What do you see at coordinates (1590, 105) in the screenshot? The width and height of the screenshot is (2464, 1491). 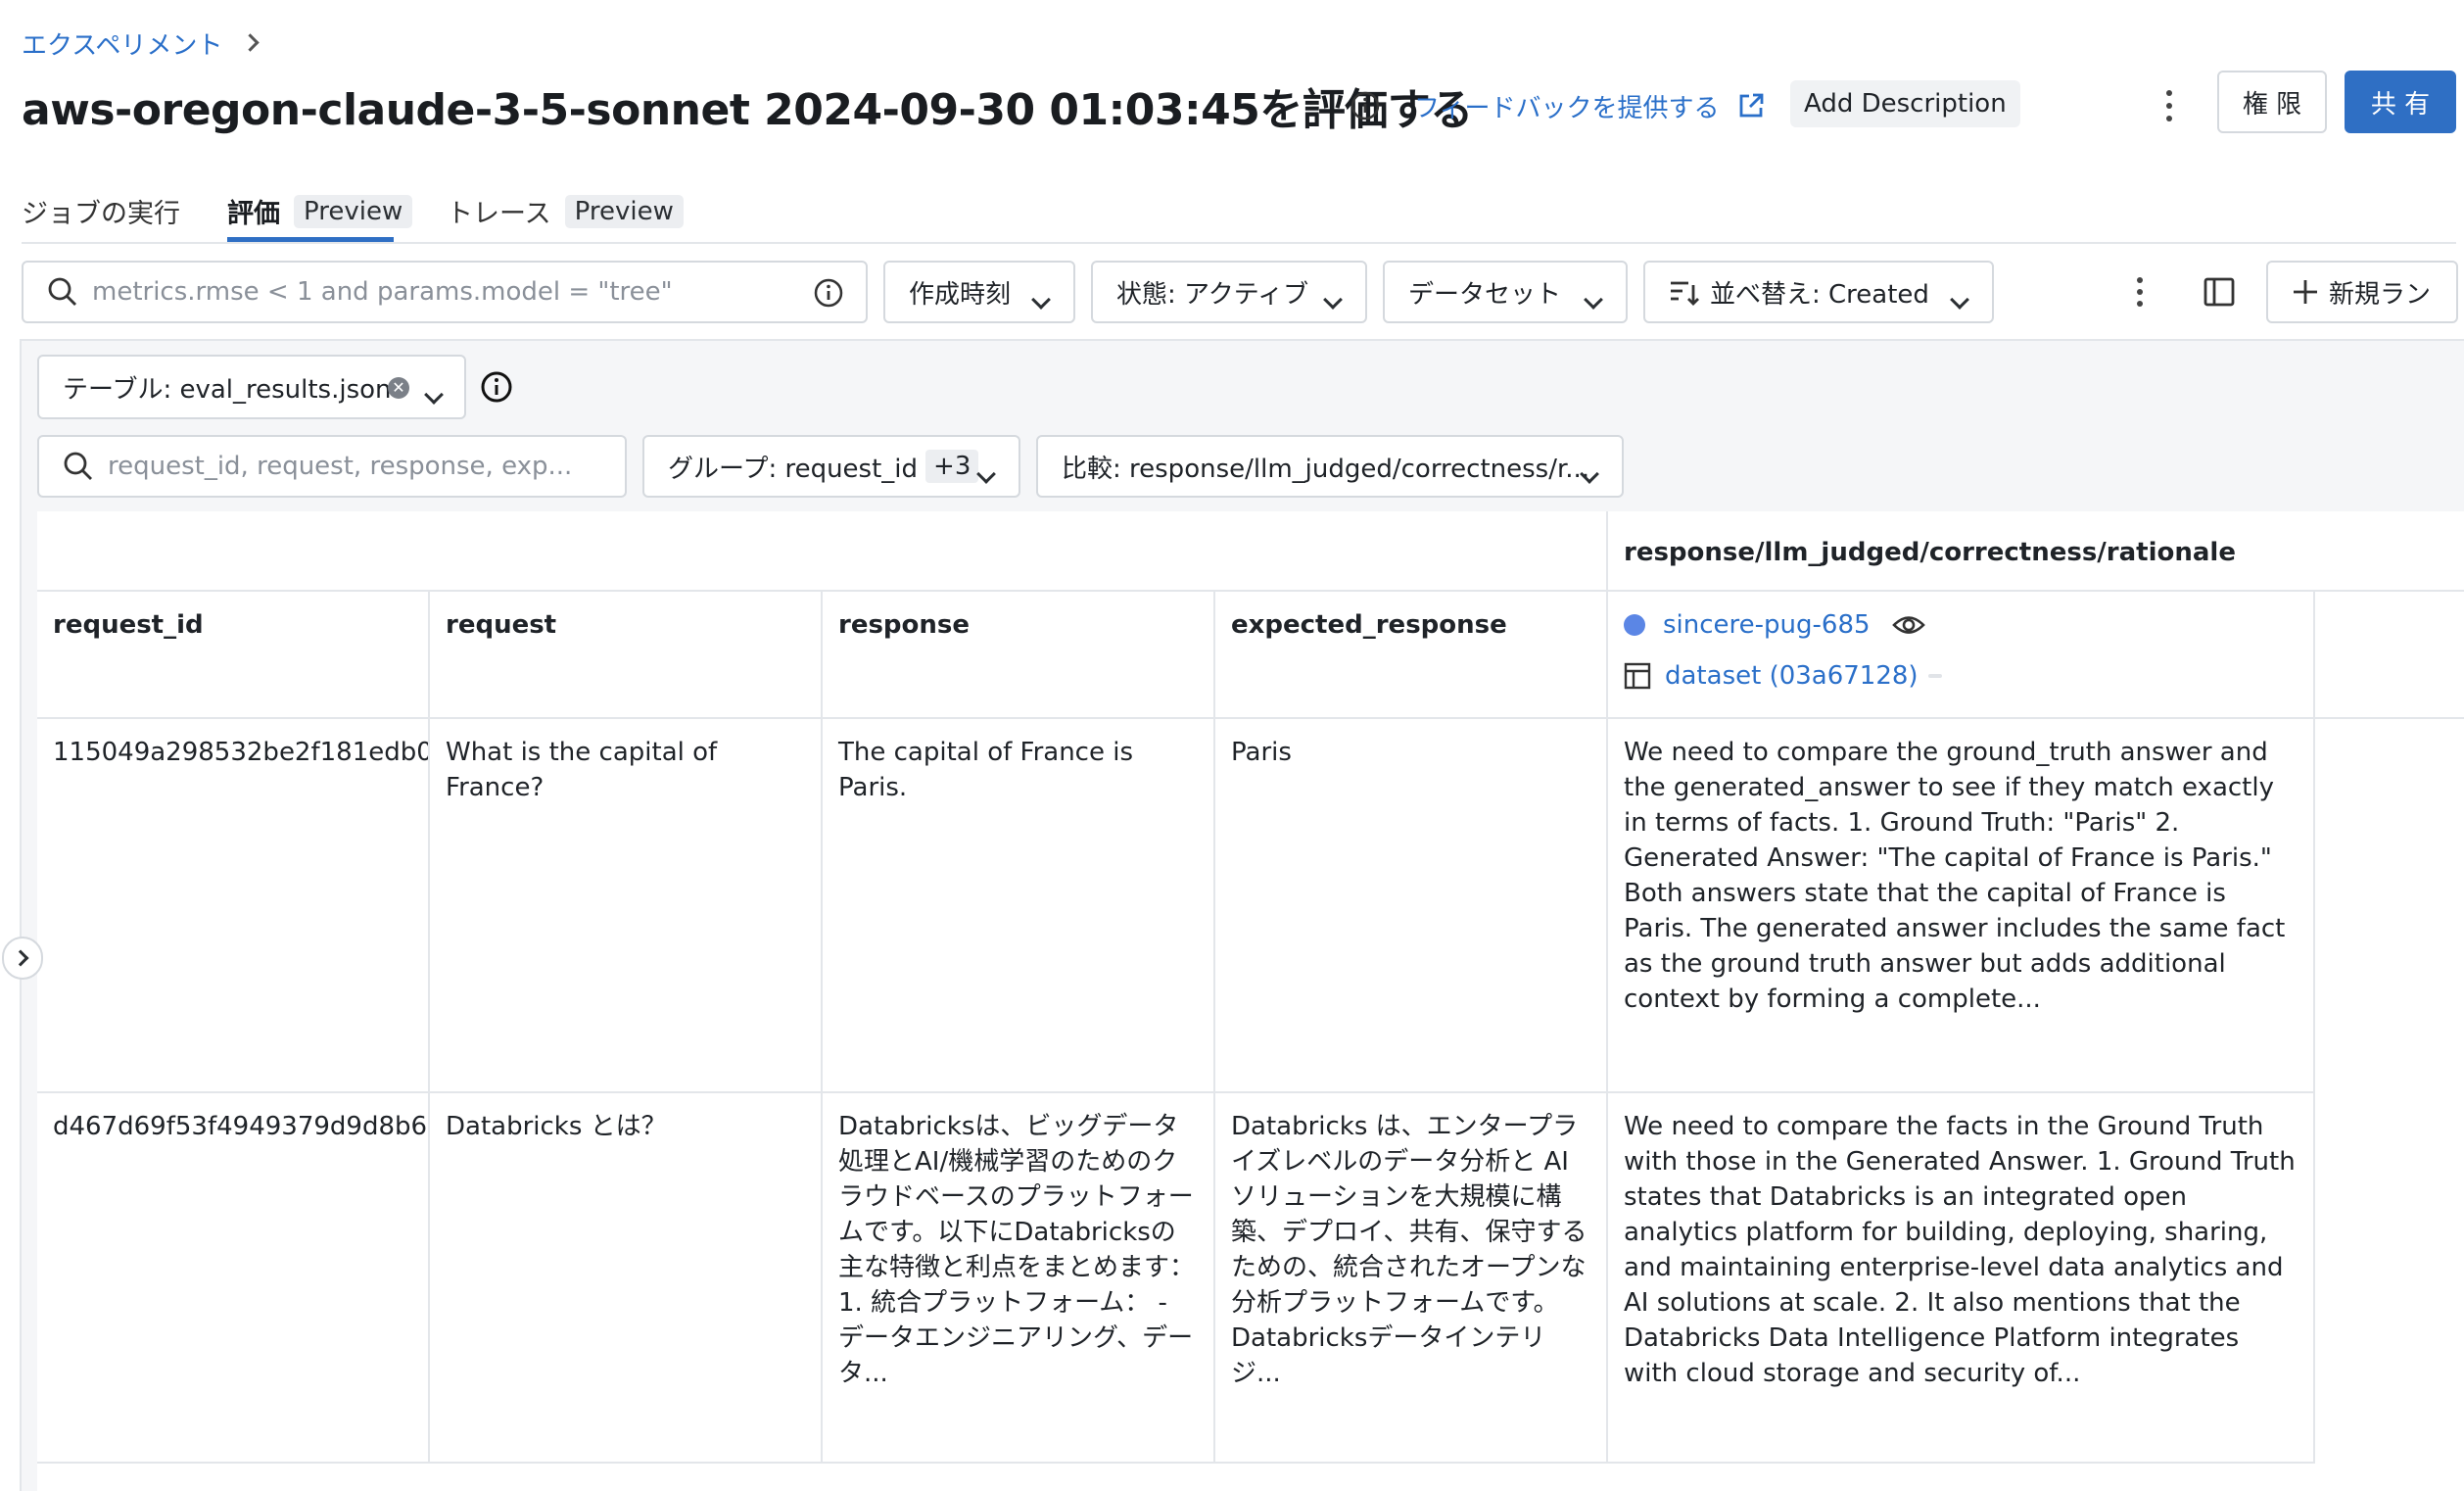 I see `feedback-link: フィードバックを提供する` at bounding box center [1590, 105].